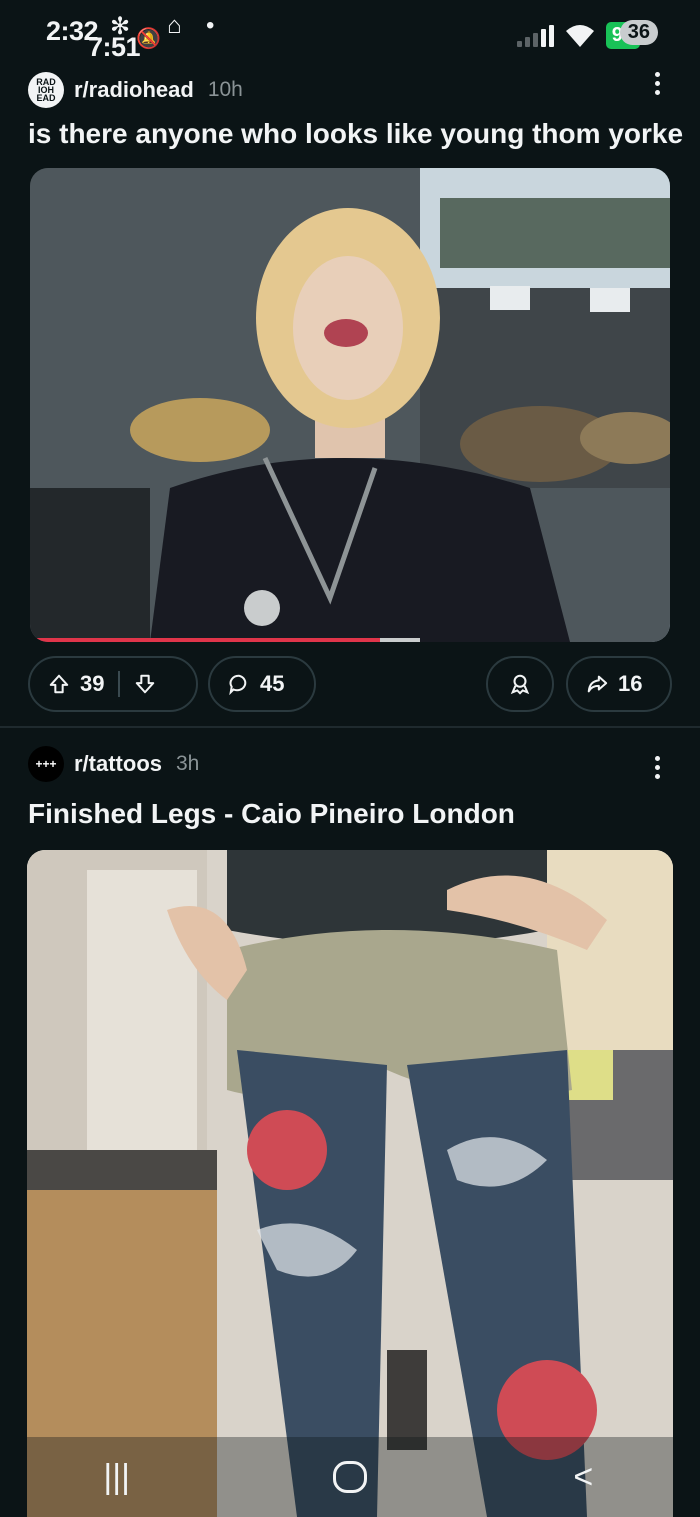 Image resolution: width=700 pixels, height=1517 pixels. I want to click on status-bar: 2:32 7:51 ✻ 🔕 ⌂ • 94 36, so click(350, 31).